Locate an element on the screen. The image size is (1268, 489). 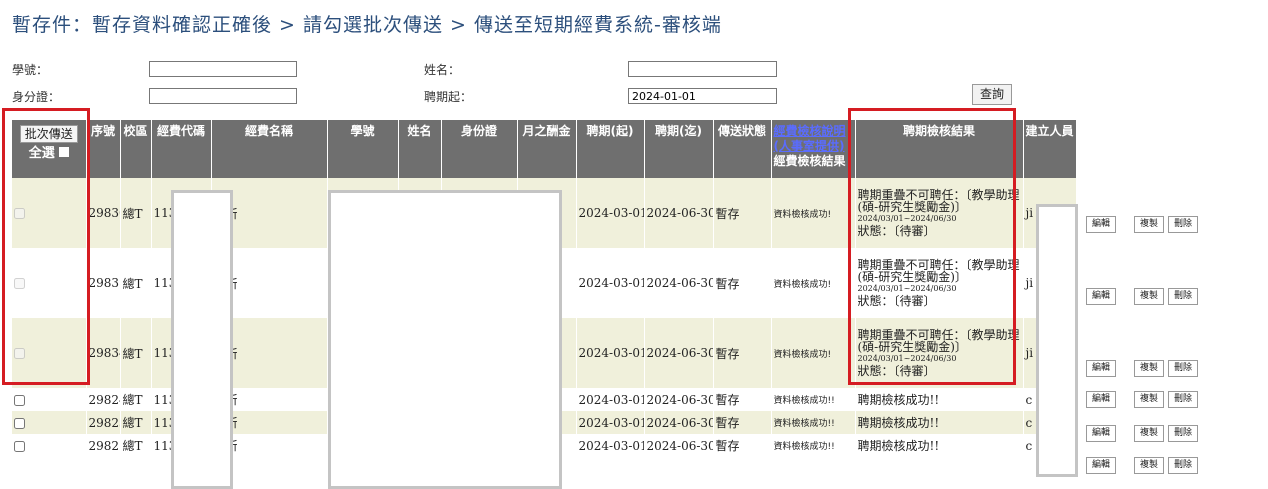
header-send-status: 傳送狀態 is located at coordinates (742, 149).